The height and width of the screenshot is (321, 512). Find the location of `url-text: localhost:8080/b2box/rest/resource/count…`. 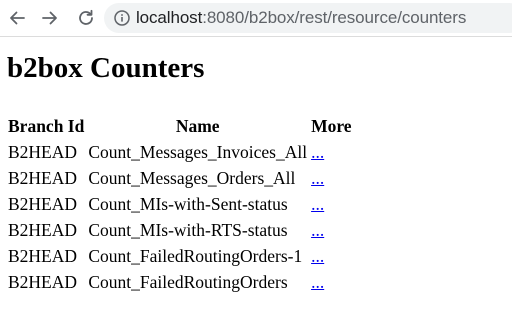

url-text: localhost:8080/b2box/rest/resource/count… is located at coordinates (301, 18).